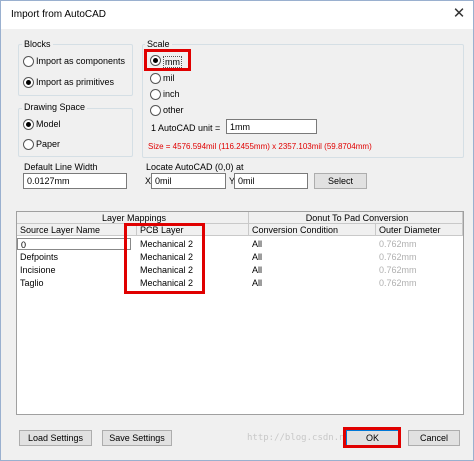 This screenshot has height=461, width=474. What do you see at coordinates (36, 270) in the screenshot?
I see `row-2-source: Incisione` at bounding box center [36, 270].